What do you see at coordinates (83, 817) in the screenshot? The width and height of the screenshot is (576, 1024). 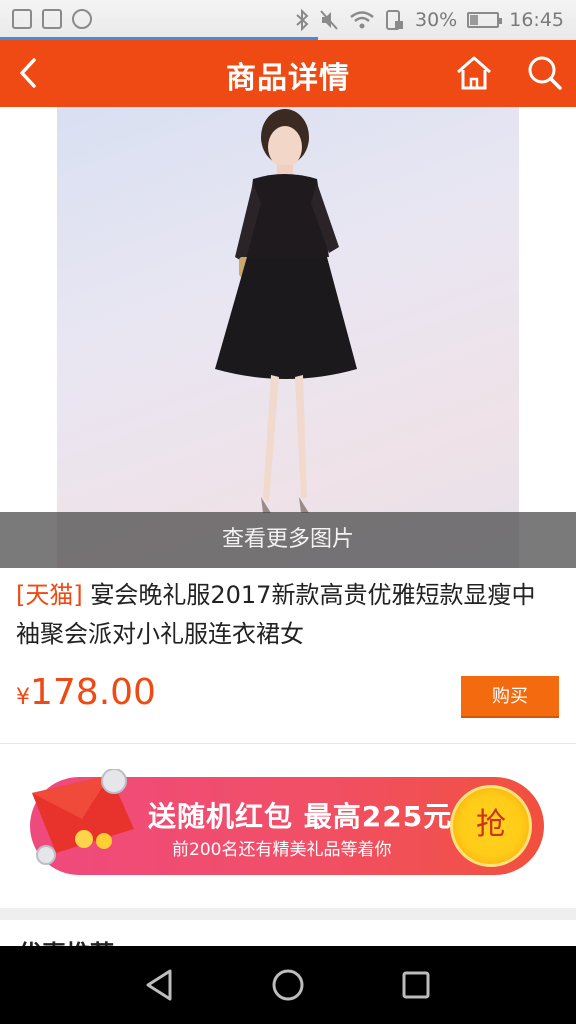 I see `red-envelope-icon` at bounding box center [83, 817].